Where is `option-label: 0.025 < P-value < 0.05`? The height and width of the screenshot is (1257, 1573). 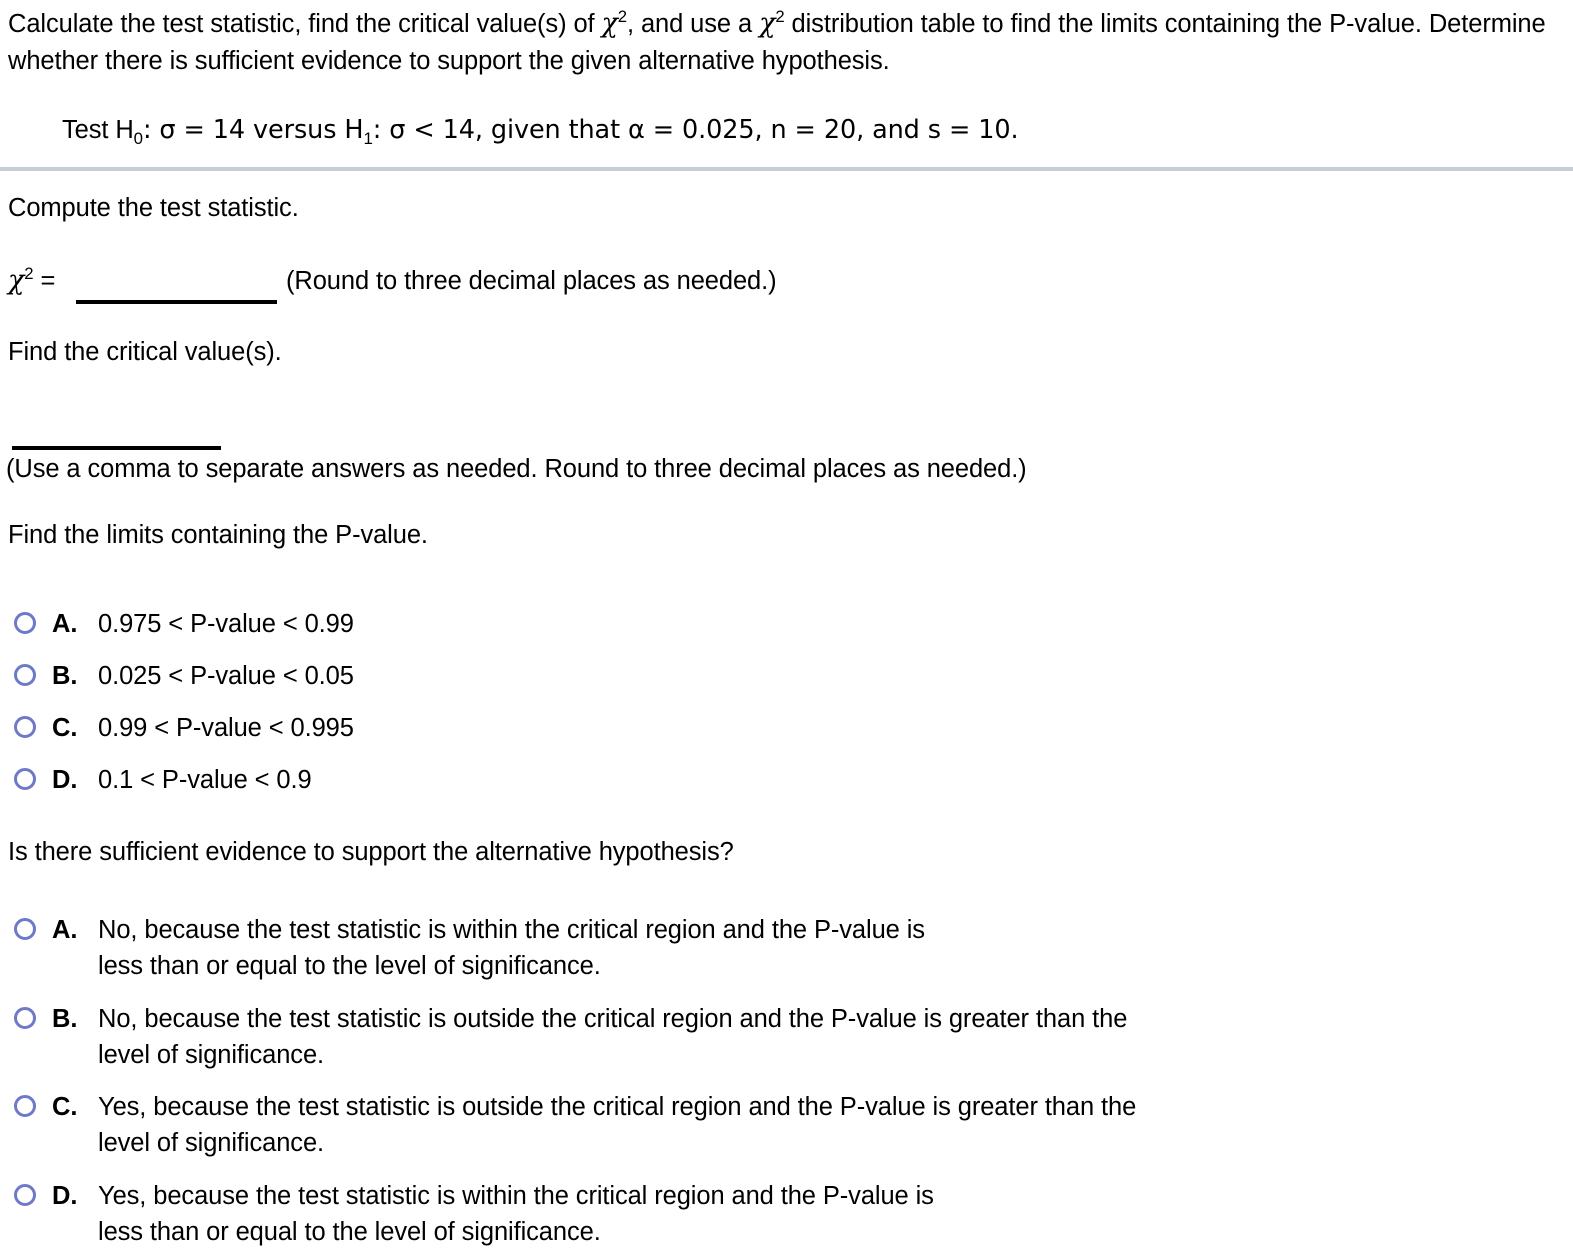
option-label: 0.025 < P-value < 0.05 is located at coordinates (226, 676).